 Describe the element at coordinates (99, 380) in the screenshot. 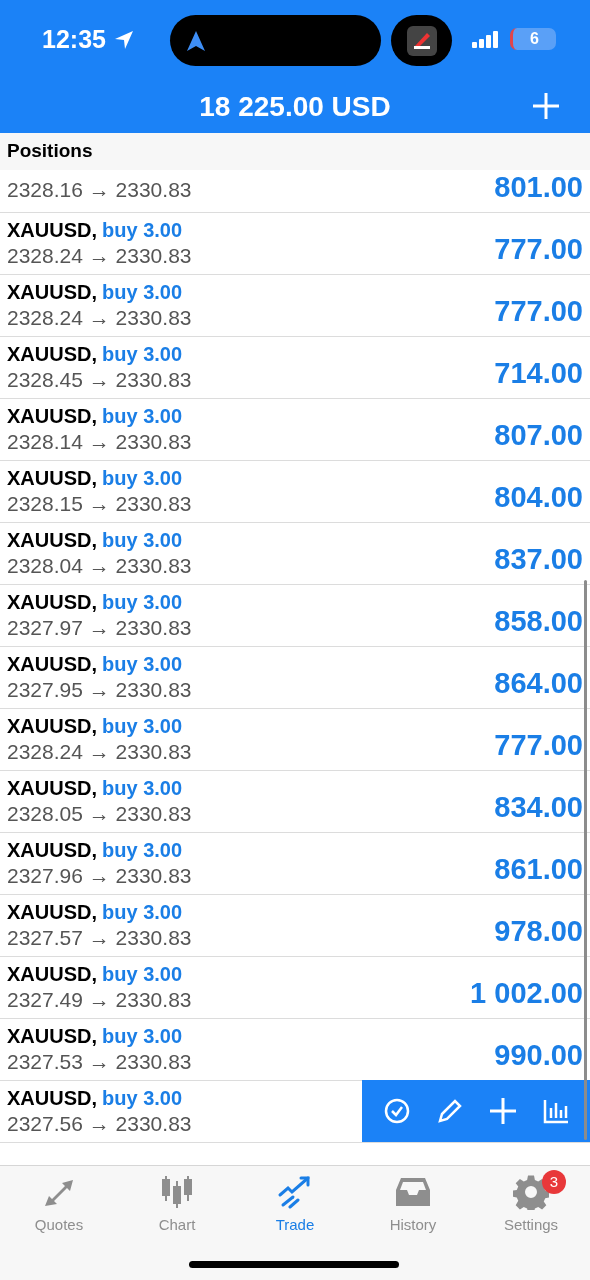

I see `price-range: 2328.45 → 2330.83` at that location.